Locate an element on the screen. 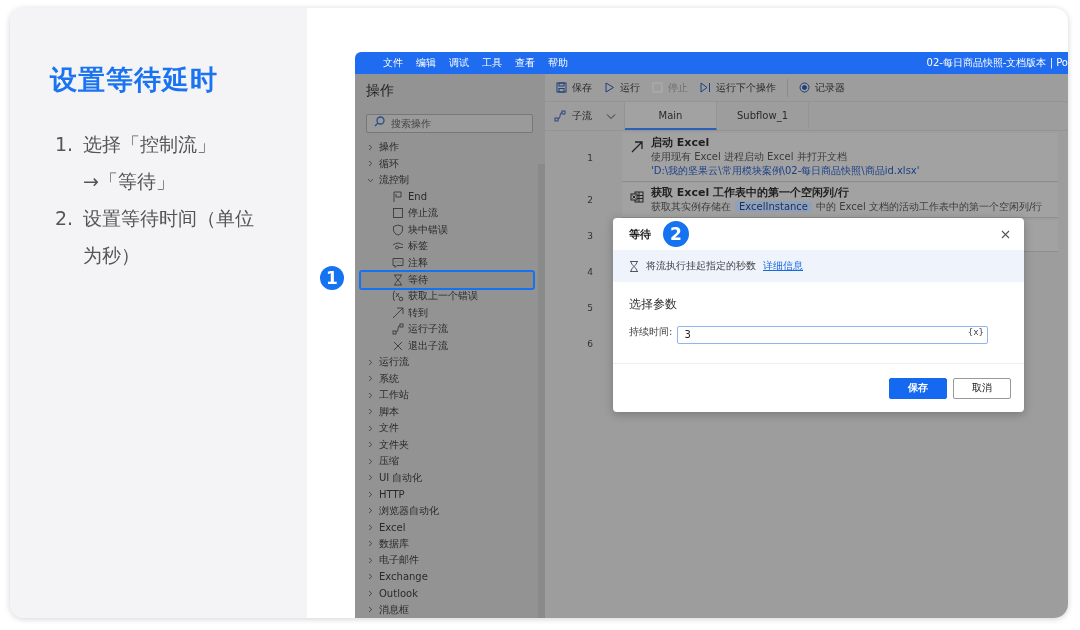 The height and width of the screenshot is (630, 1080). square-icon is located at coordinates (398, 213).